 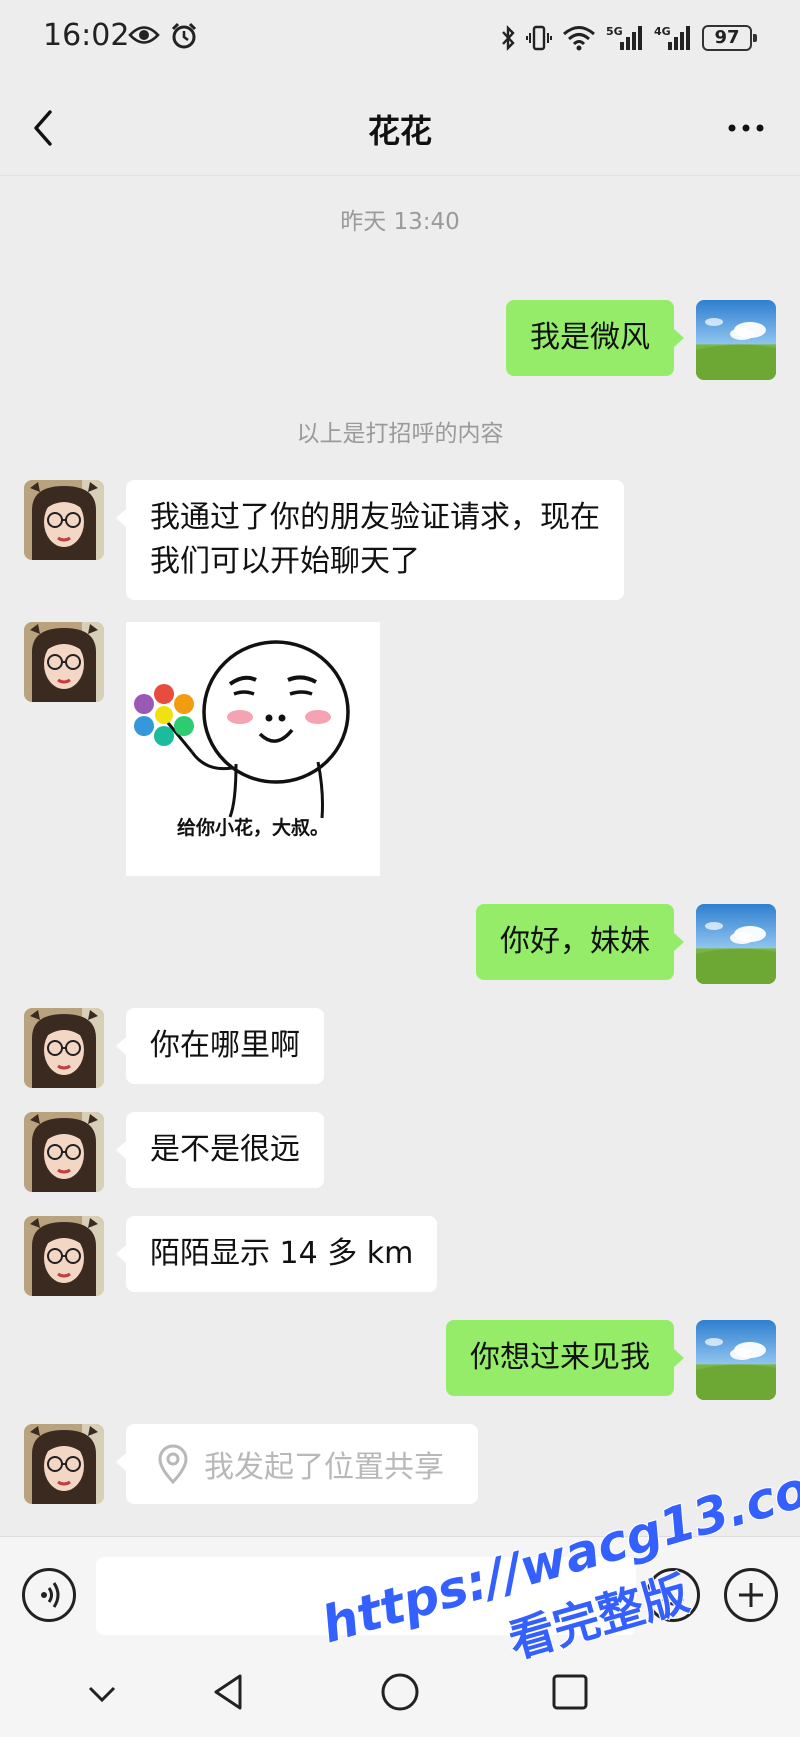 I want to click on more-icon, so click(x=746, y=128).